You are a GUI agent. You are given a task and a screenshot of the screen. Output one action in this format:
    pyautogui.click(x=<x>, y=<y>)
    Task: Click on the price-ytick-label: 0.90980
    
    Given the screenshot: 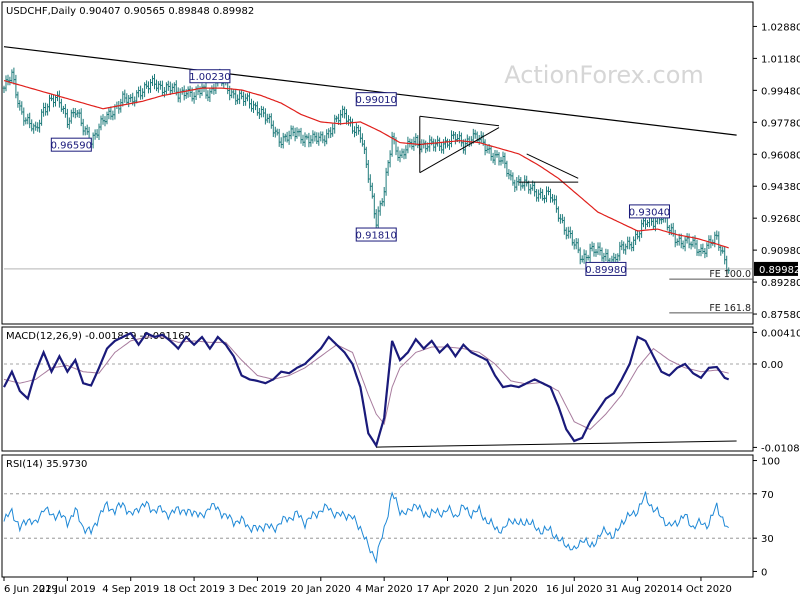 What is the action you would take?
    pyautogui.click(x=780, y=251)
    